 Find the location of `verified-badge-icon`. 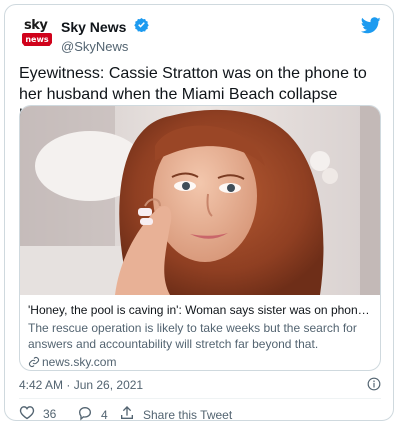

verified-badge-icon is located at coordinates (141, 27).